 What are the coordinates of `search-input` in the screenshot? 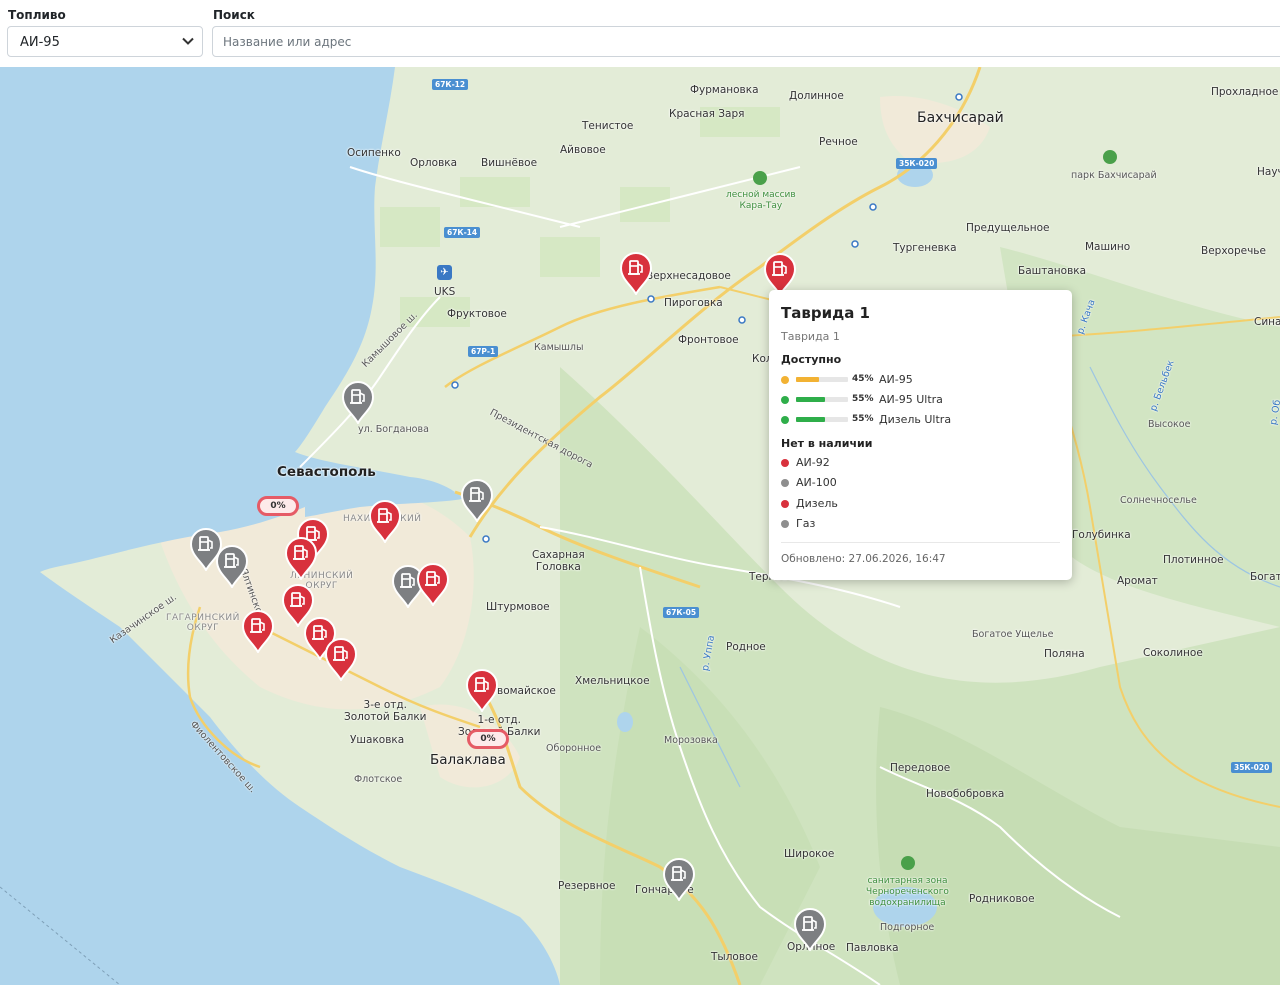 It's located at (746, 41).